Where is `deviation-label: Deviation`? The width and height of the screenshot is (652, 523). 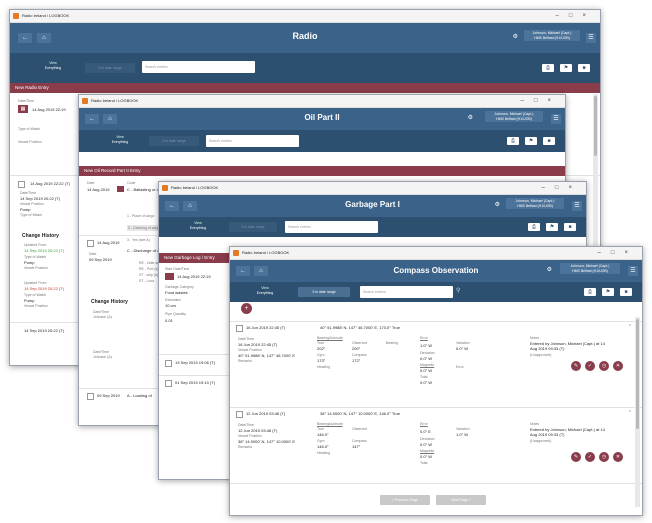
deviation-label: Deviation is located at coordinates (427, 439).